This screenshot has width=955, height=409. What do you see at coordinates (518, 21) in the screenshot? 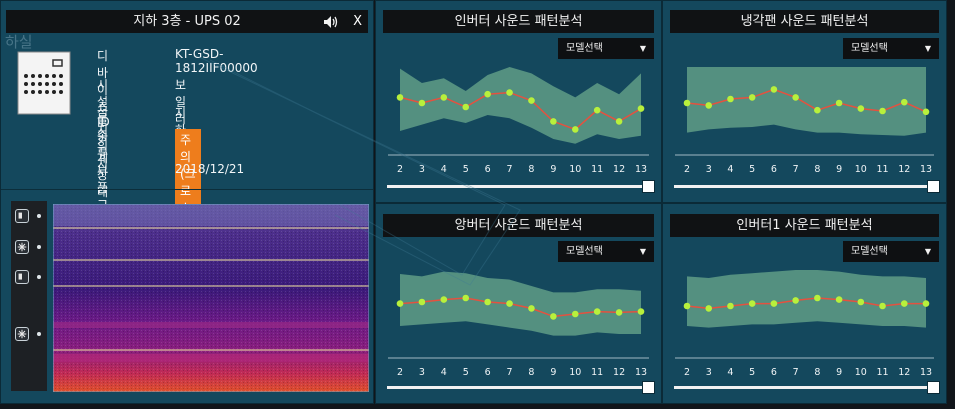
I see `chart-title: 인버터 사운드 패턴분석` at bounding box center [518, 21].